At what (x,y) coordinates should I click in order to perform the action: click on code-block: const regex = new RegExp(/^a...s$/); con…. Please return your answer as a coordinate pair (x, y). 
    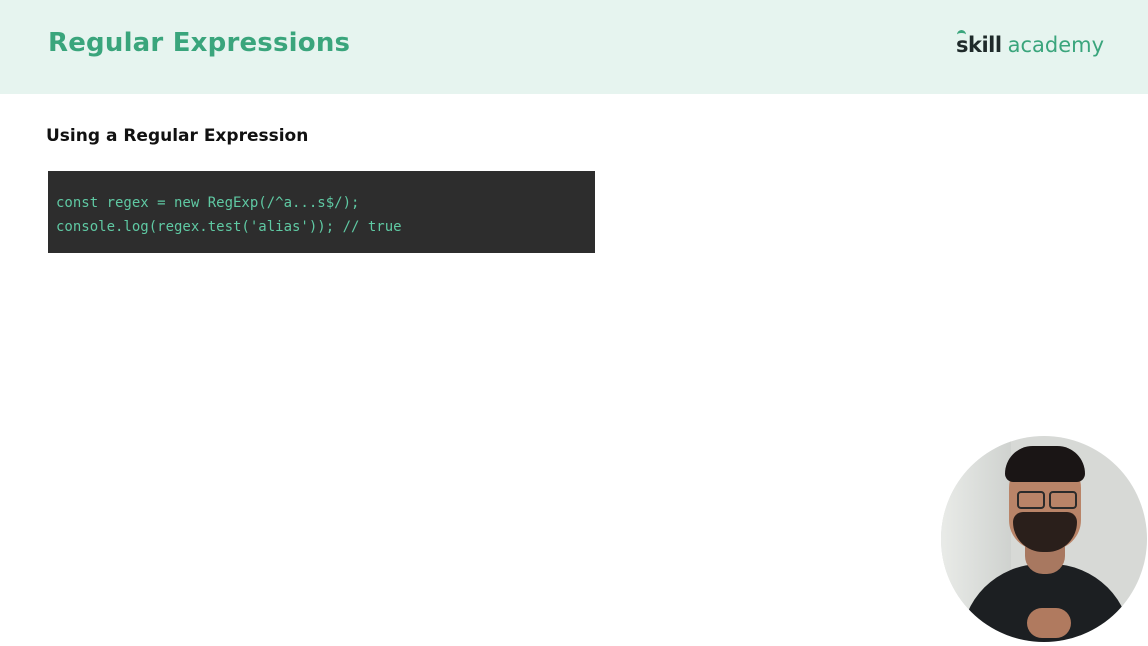
    Looking at the image, I should click on (321, 212).